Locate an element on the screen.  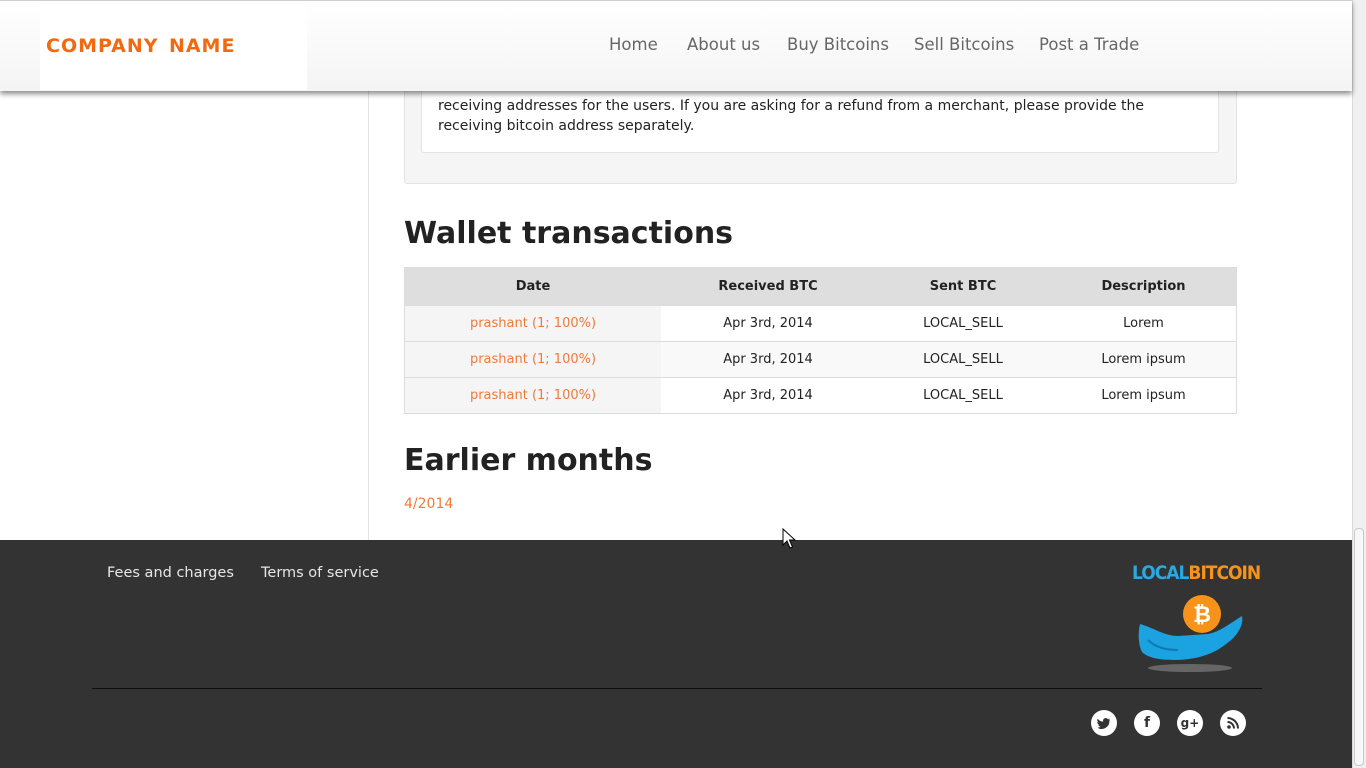
fees-and-charges-link: Fees and charges is located at coordinates (170, 573).